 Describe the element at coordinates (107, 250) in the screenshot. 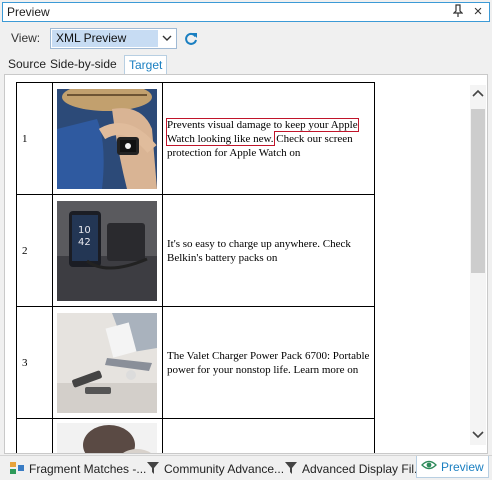

I see `phone-in-pocket-photo: 10 42` at that location.